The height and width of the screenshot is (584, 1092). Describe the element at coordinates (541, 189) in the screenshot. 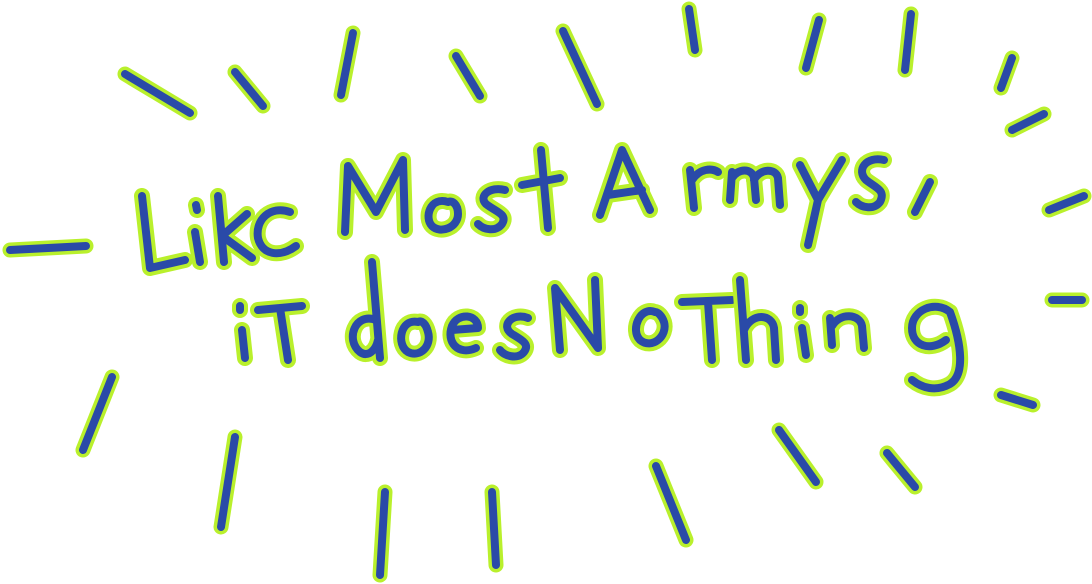

I see `glyph-T` at that location.